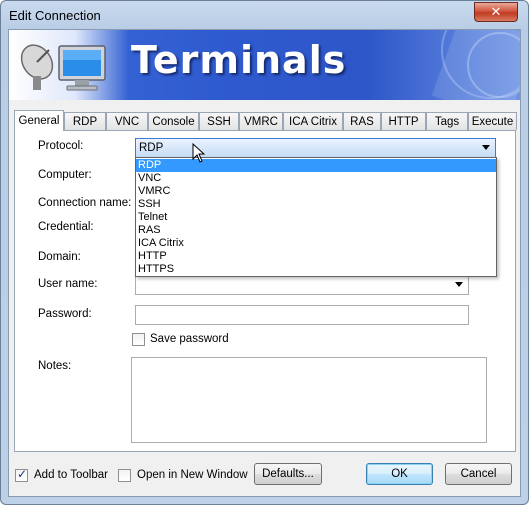 This screenshot has height=505, width=529. Describe the element at coordinates (399, 474) in the screenshot. I see `ok-button: OK` at that location.